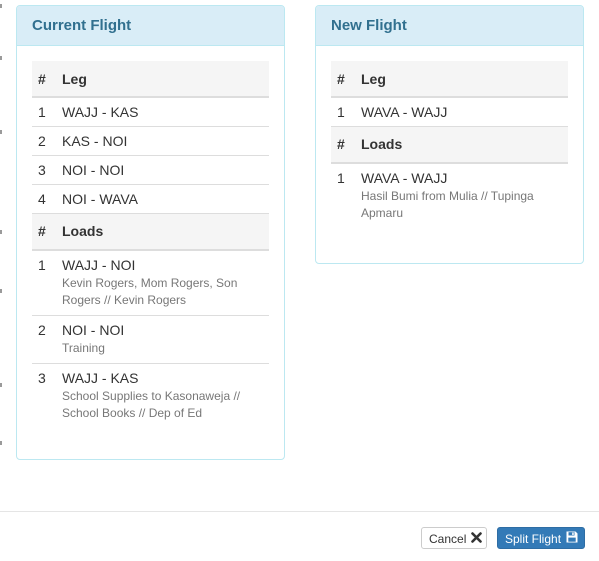 This screenshot has width=599, height=561. What do you see at coordinates (447, 204) in the screenshot?
I see `load-description: Hasil Bumi from Mulia // Tupinga Apmaru` at bounding box center [447, 204].